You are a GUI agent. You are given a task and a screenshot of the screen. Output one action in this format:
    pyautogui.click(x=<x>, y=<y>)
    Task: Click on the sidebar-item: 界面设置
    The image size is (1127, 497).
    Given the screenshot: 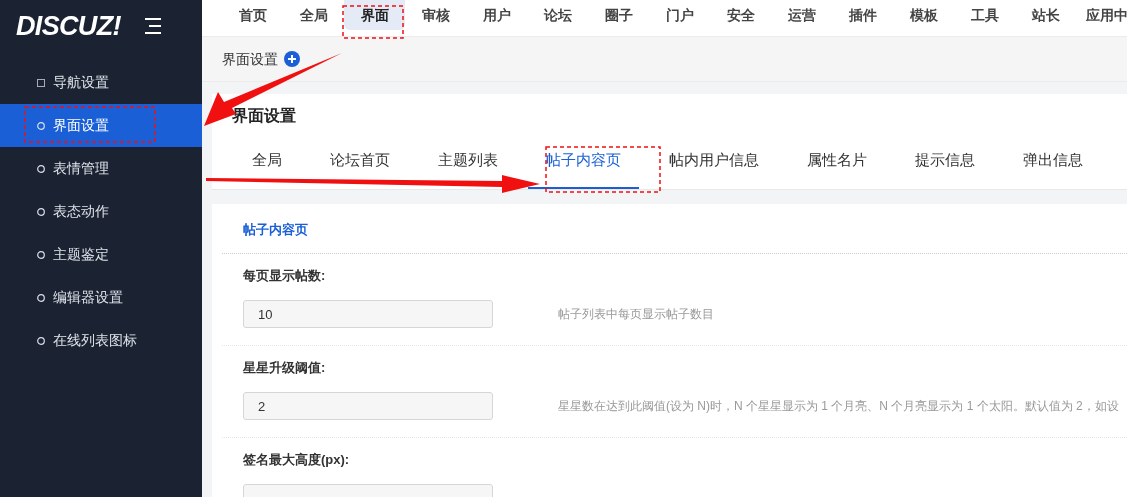 What is the action you would take?
    pyautogui.click(x=101, y=125)
    